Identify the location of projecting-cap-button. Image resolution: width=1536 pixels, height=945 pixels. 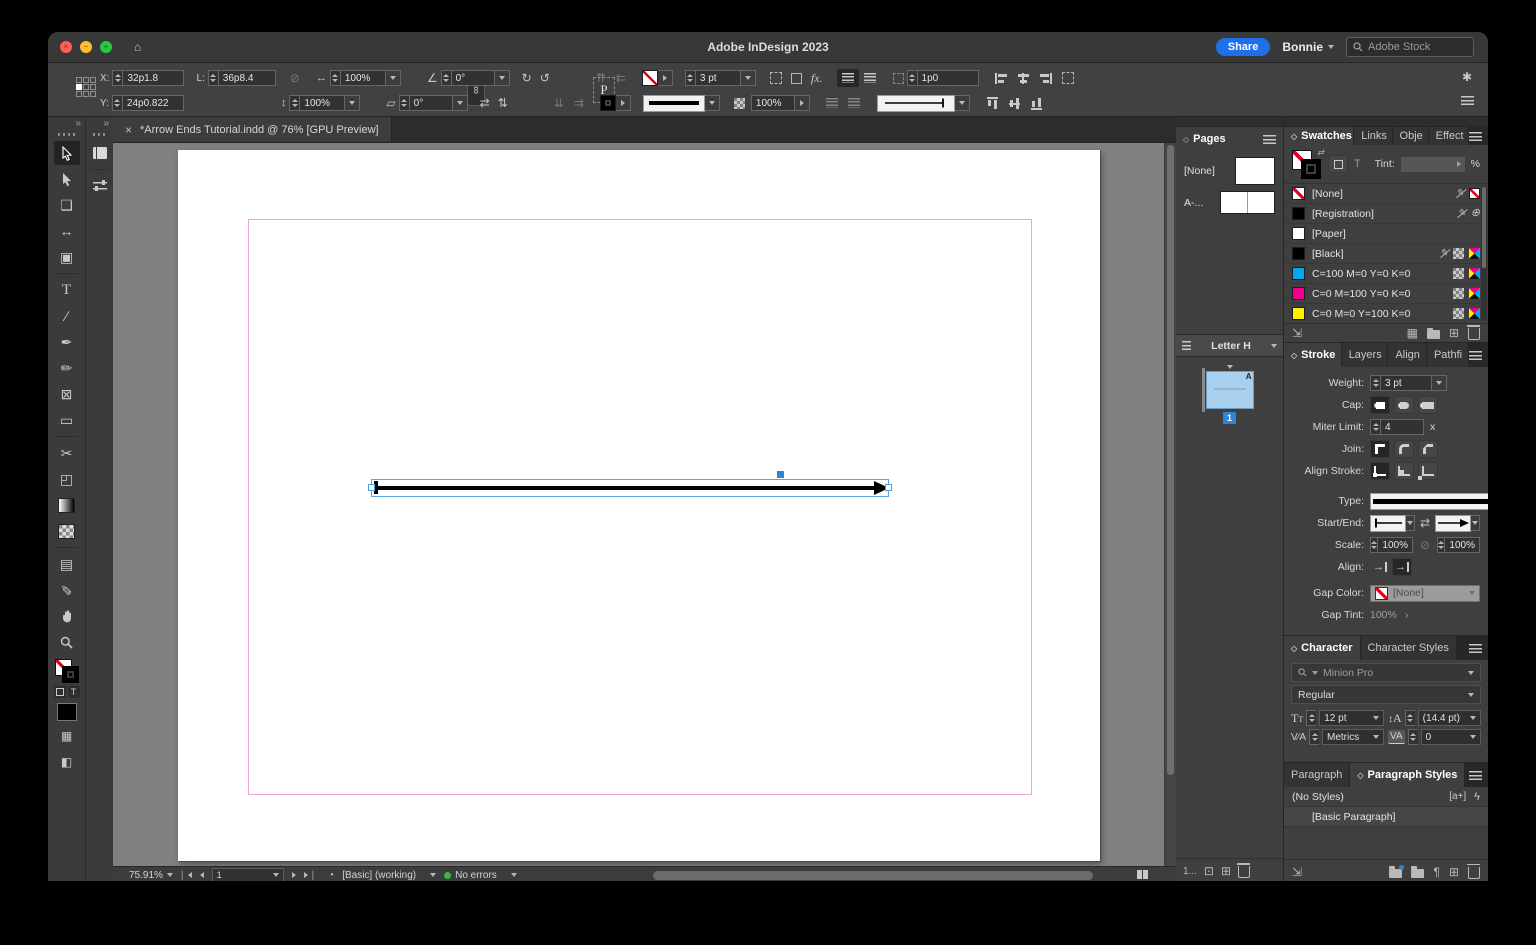
(1428, 405).